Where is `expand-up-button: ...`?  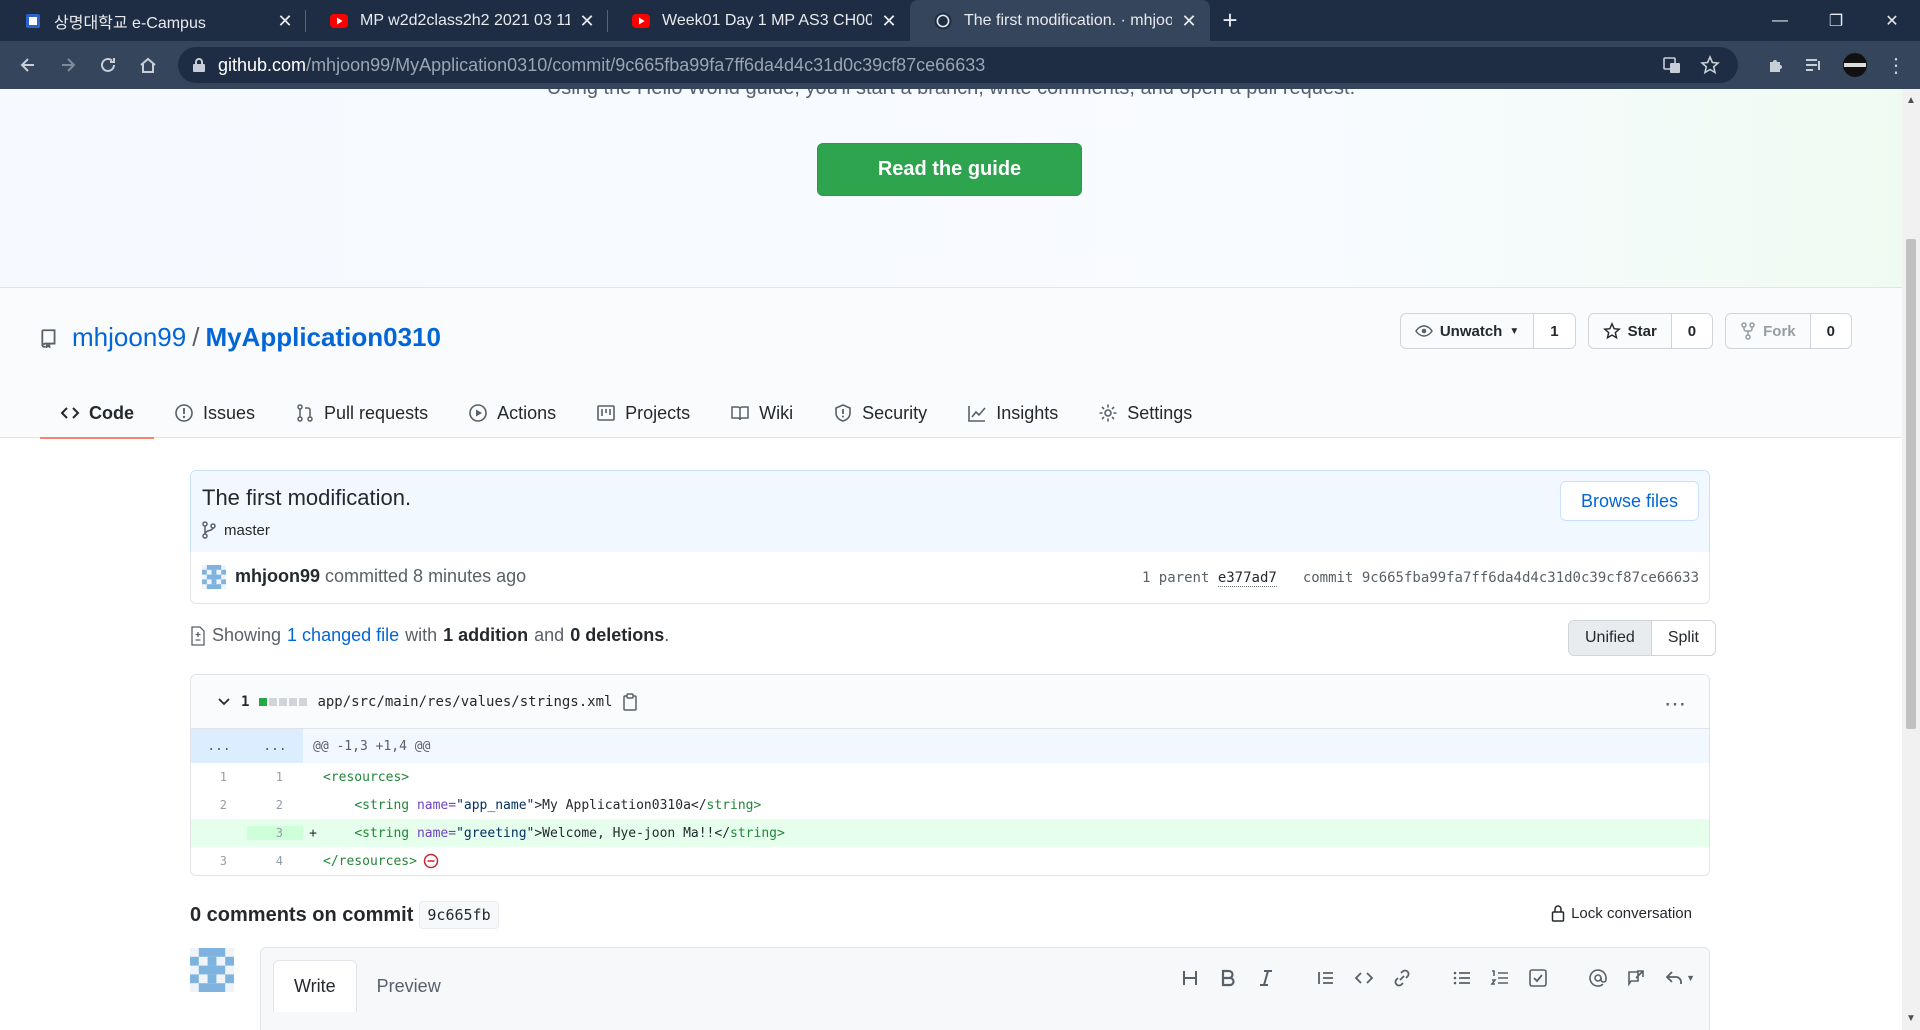 expand-up-button: ... is located at coordinates (219, 746).